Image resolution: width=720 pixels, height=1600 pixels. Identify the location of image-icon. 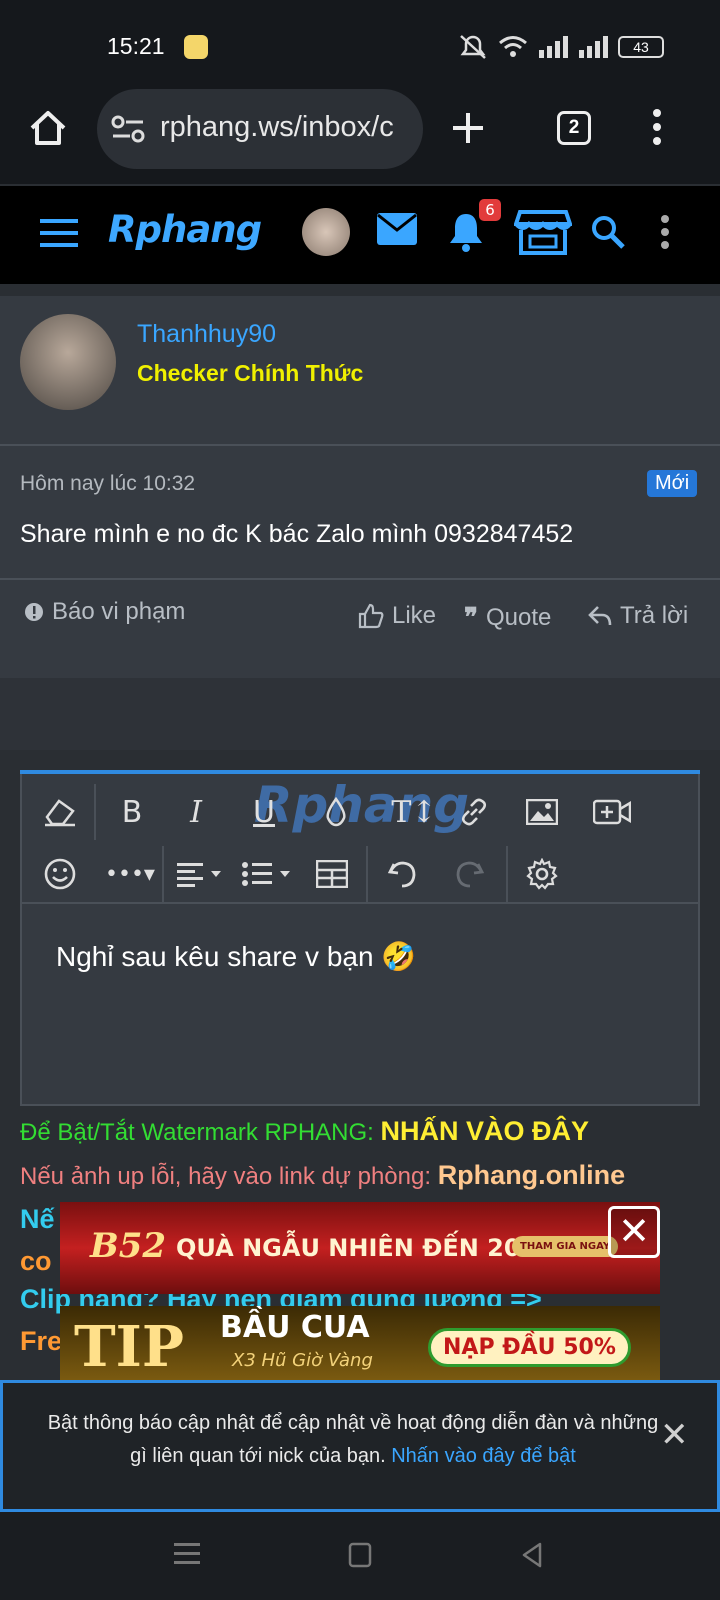
(542, 812).